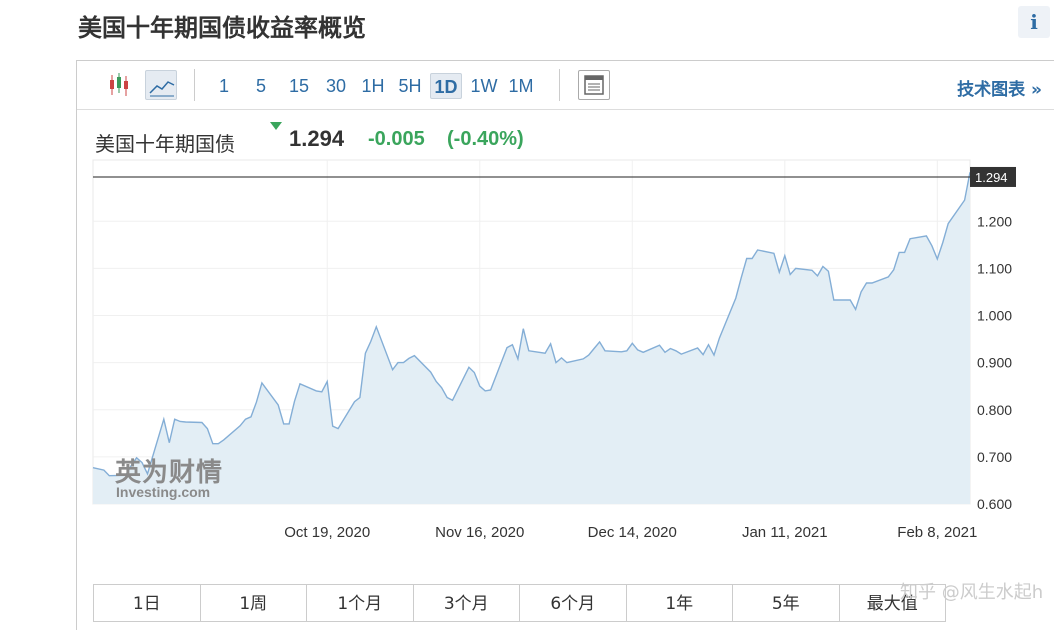 The height and width of the screenshot is (630, 1057). Describe the element at coordinates (632, 532) in the screenshot. I see `x-tick-label: Dec 14, 2020` at that location.